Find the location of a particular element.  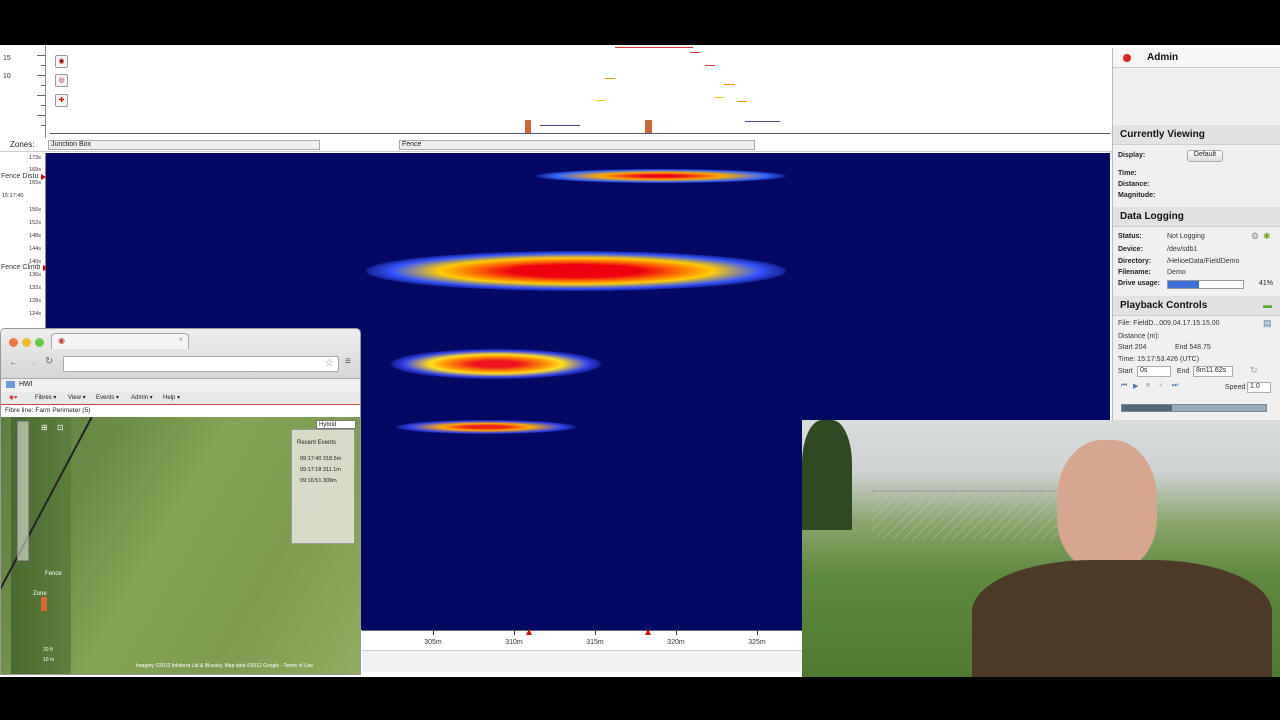

skip-back-icon: ⏮ is located at coordinates (1124, 386).